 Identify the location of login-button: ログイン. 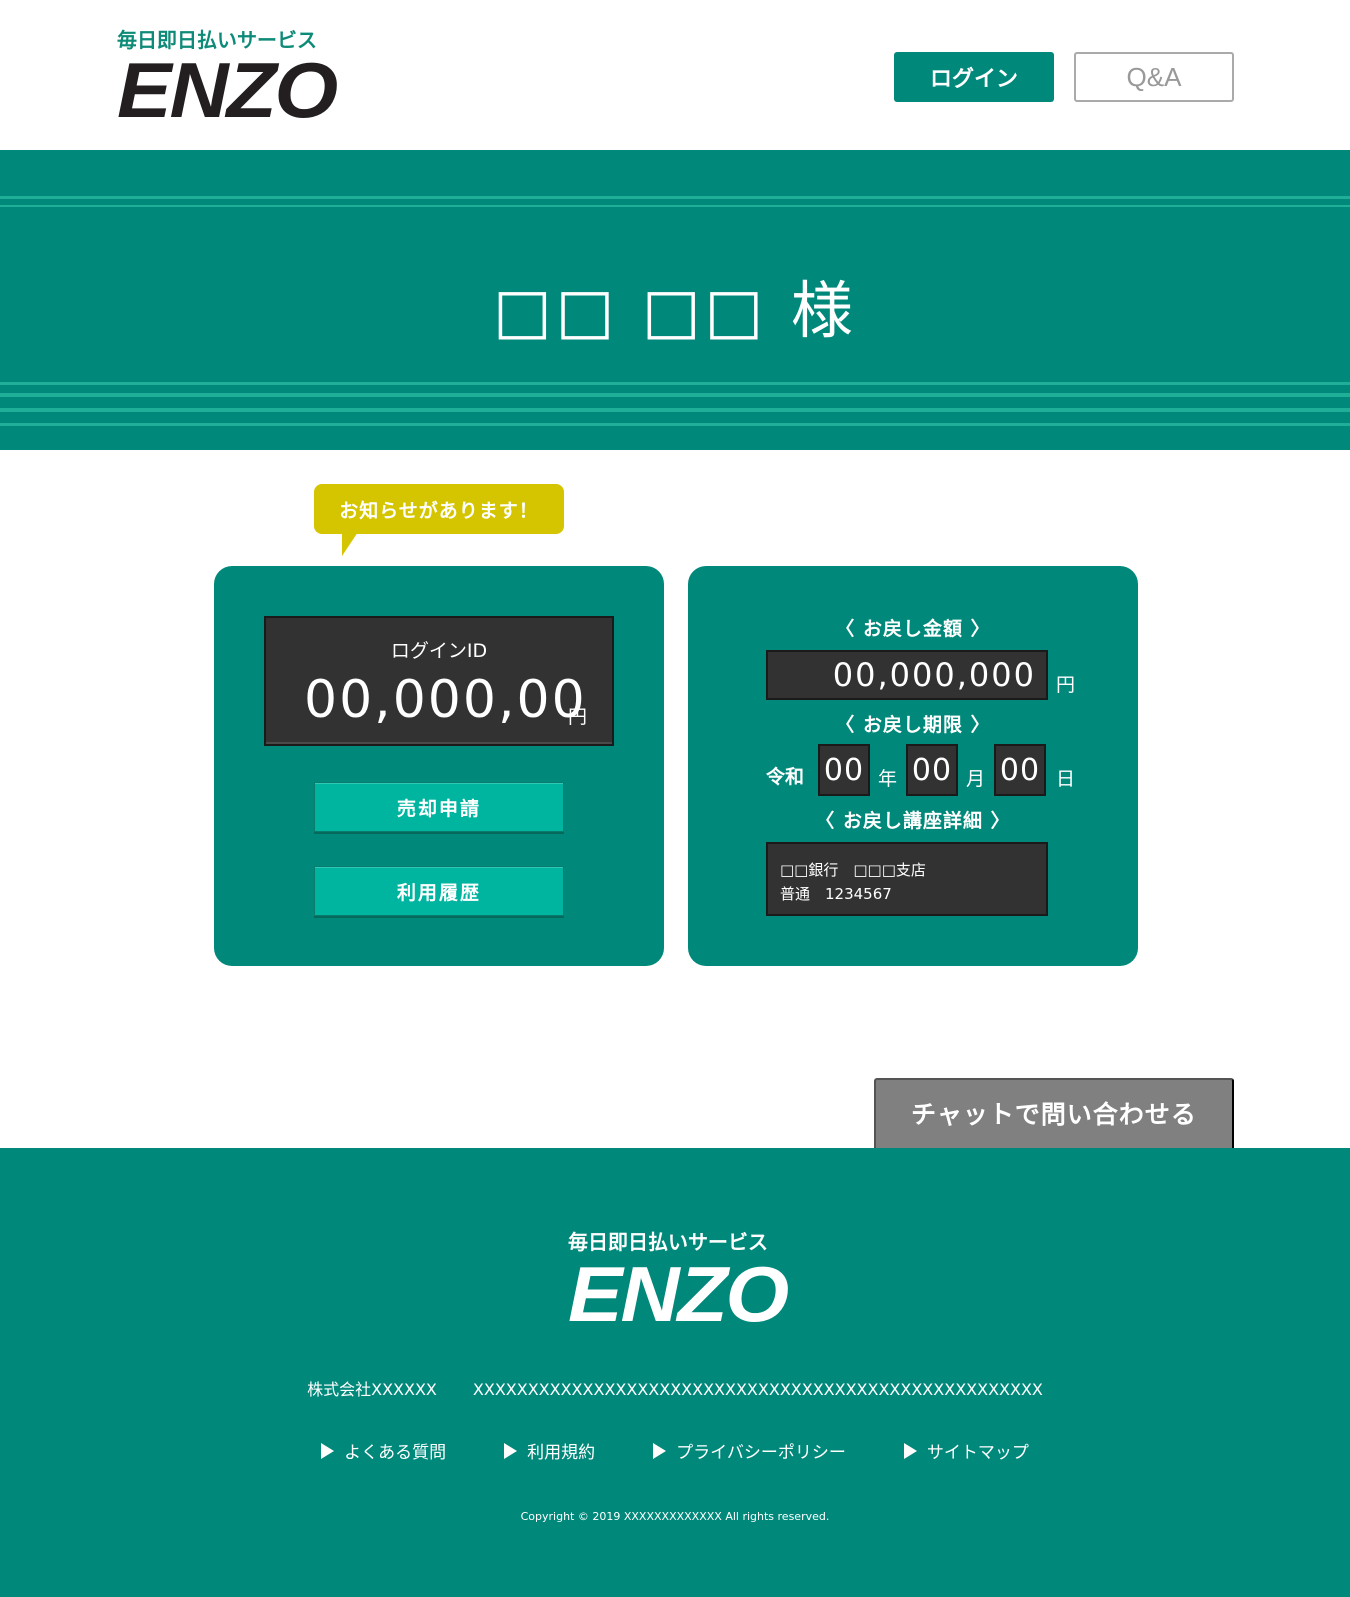
(974, 77).